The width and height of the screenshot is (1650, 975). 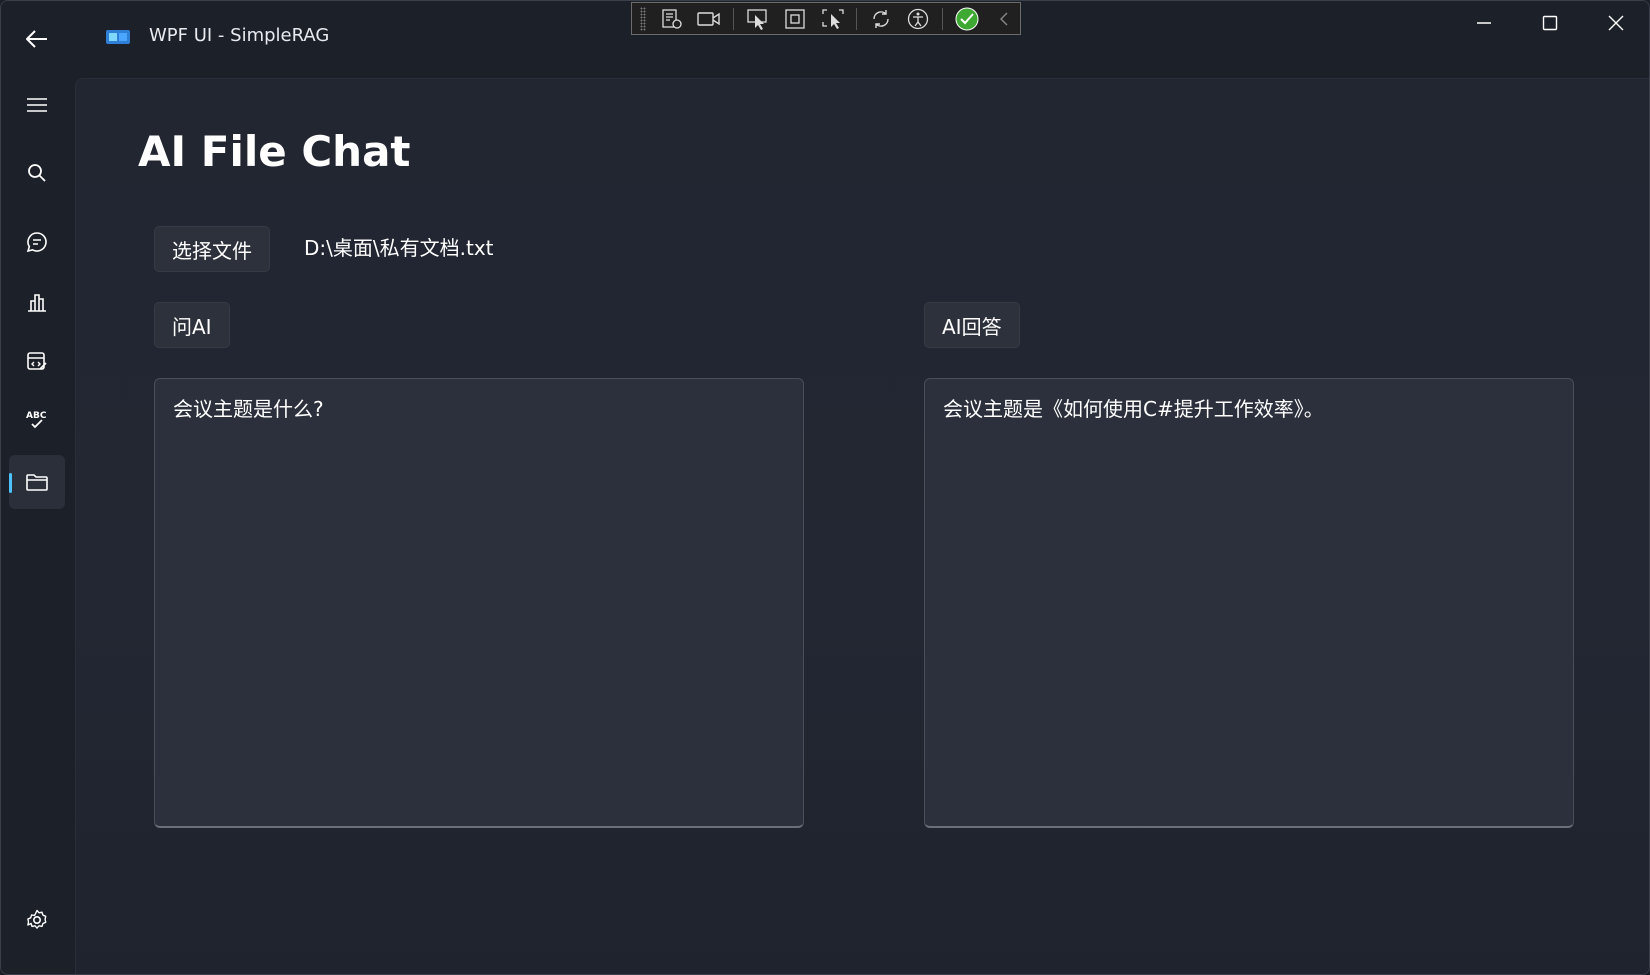 I want to click on hot-reload-button, so click(x=880, y=19).